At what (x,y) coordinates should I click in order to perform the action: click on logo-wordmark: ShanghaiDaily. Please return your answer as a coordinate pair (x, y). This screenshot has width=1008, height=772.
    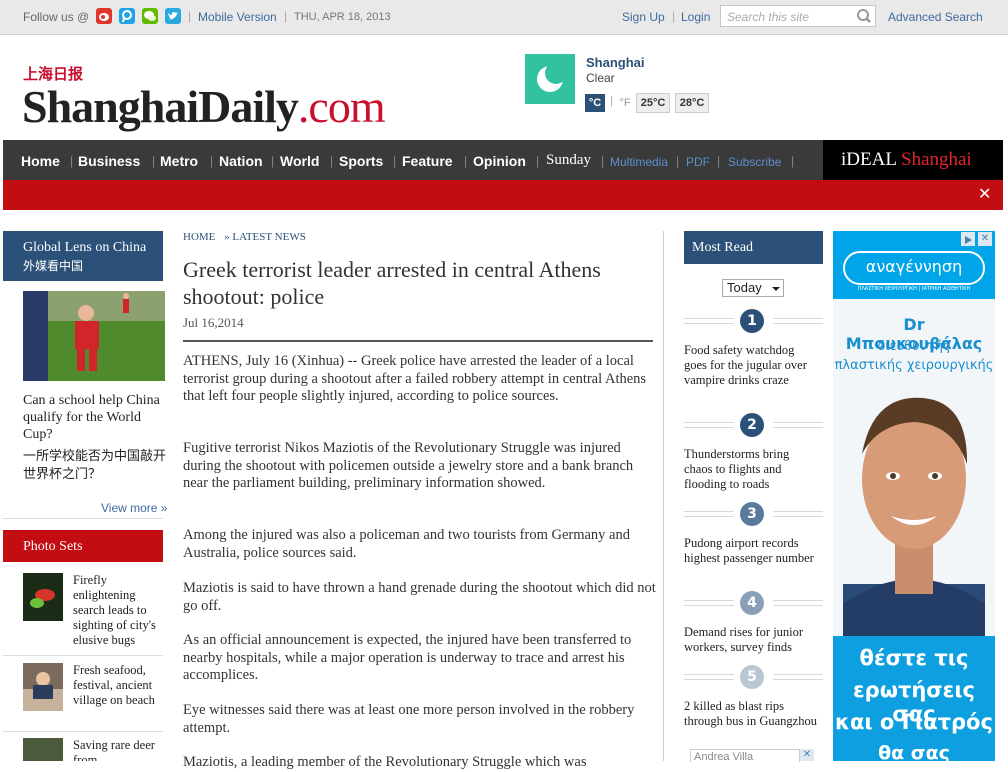
    Looking at the image, I should click on (160, 106).